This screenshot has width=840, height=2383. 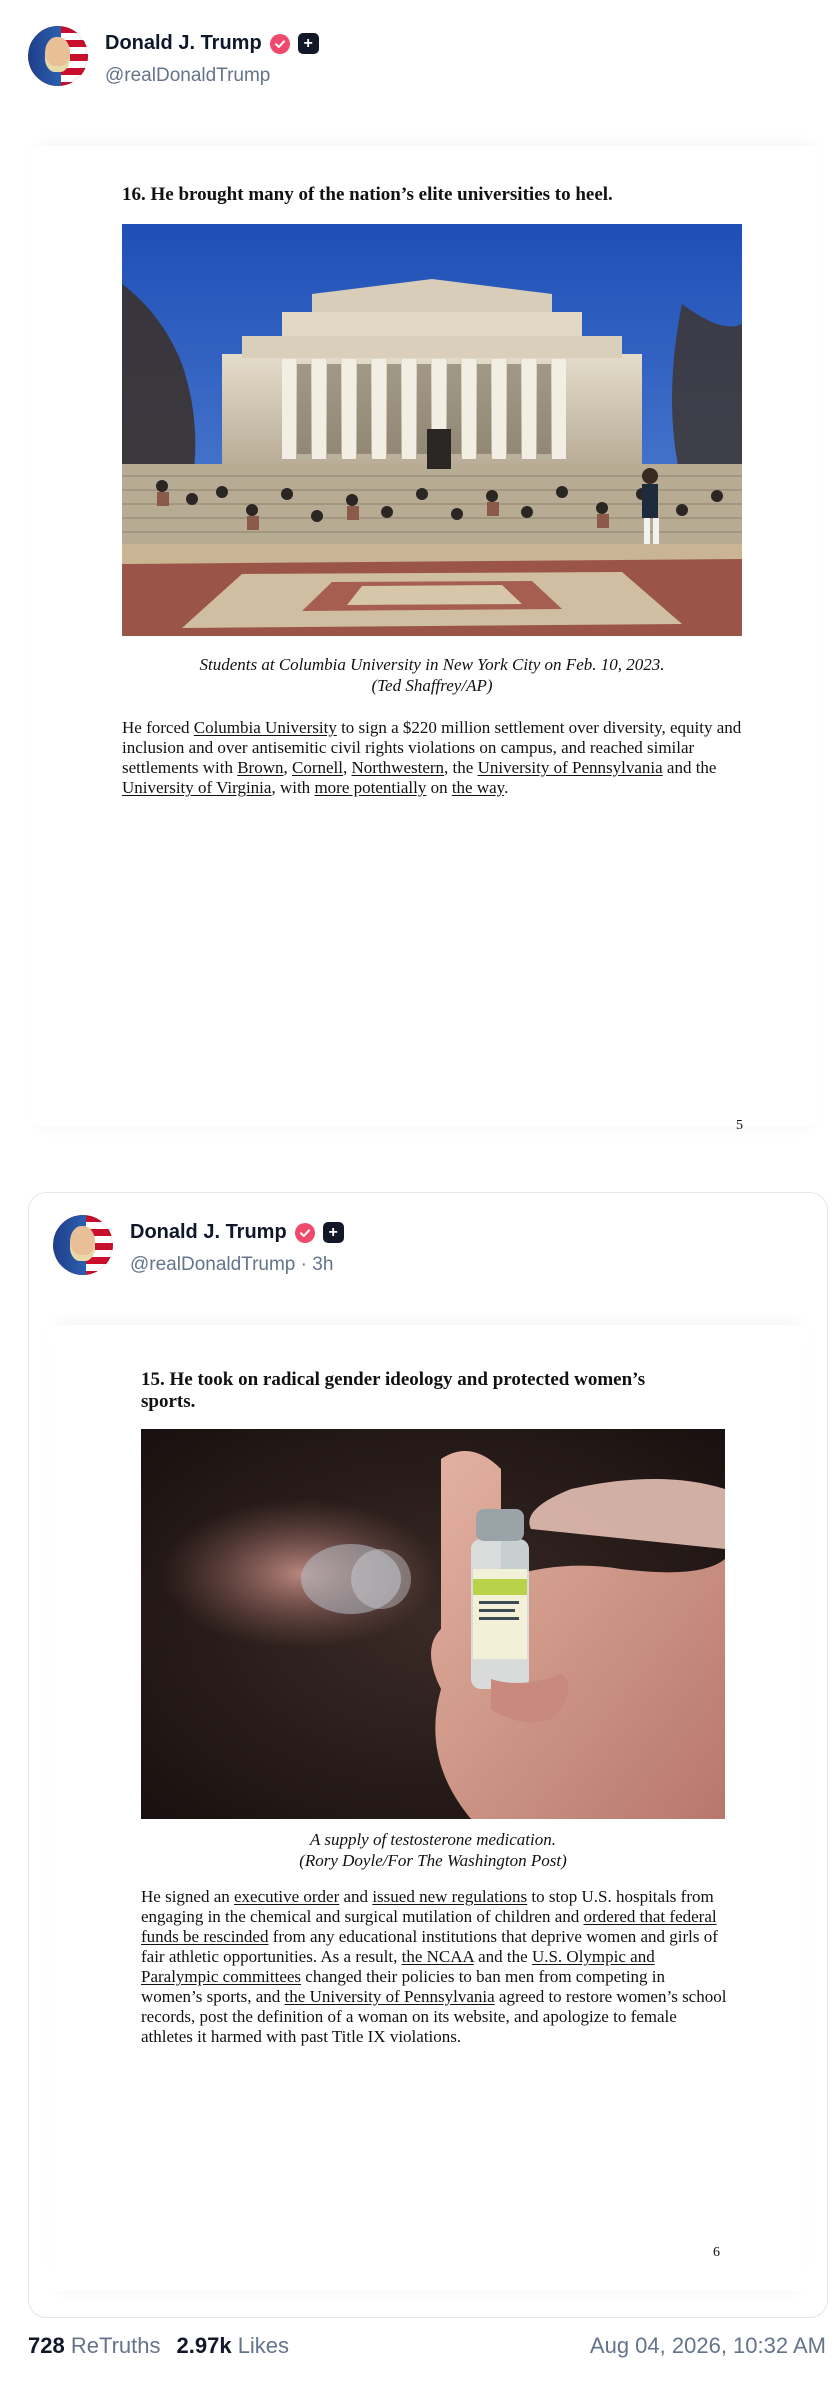 I want to click on likes-label: Likes, so click(x=263, y=2345).